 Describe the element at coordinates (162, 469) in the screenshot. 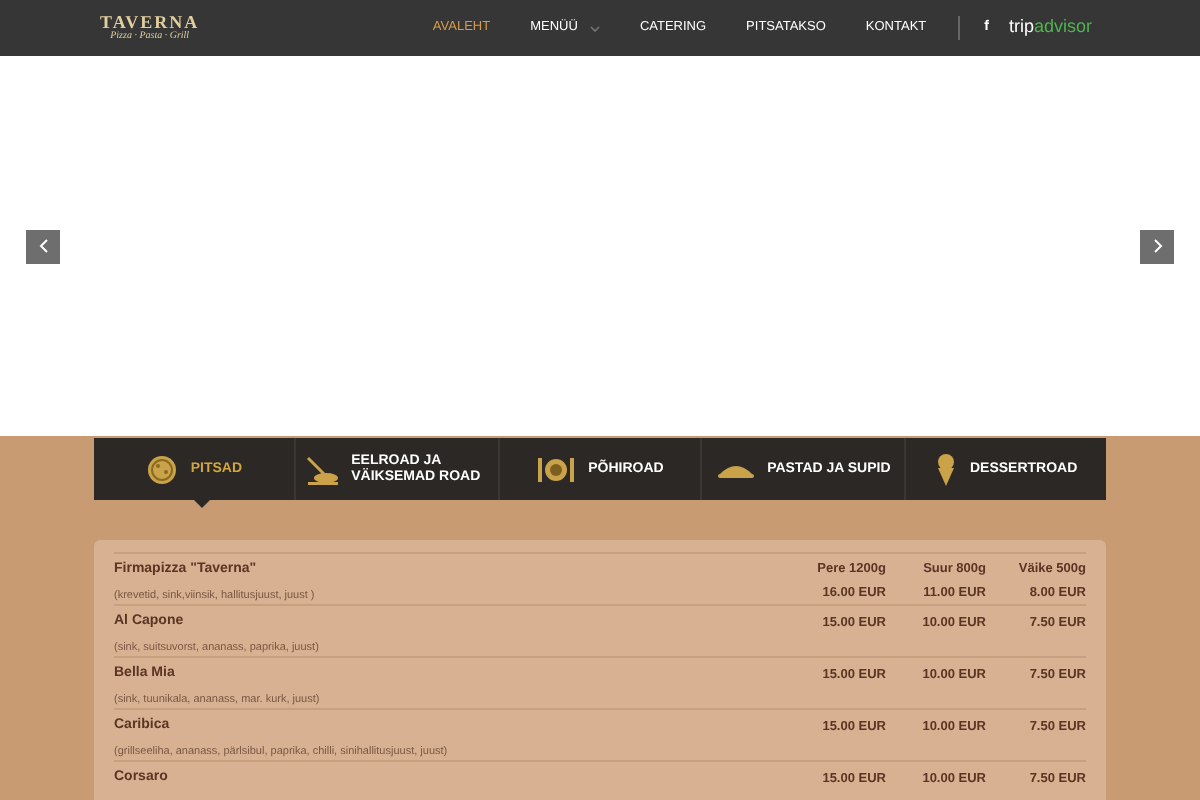

I see `pizza-icon` at that location.